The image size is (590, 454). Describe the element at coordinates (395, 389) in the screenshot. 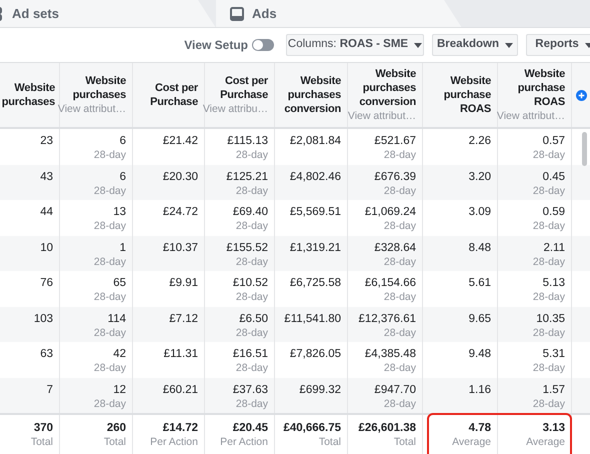

I see `table-cell: £947.70` at that location.